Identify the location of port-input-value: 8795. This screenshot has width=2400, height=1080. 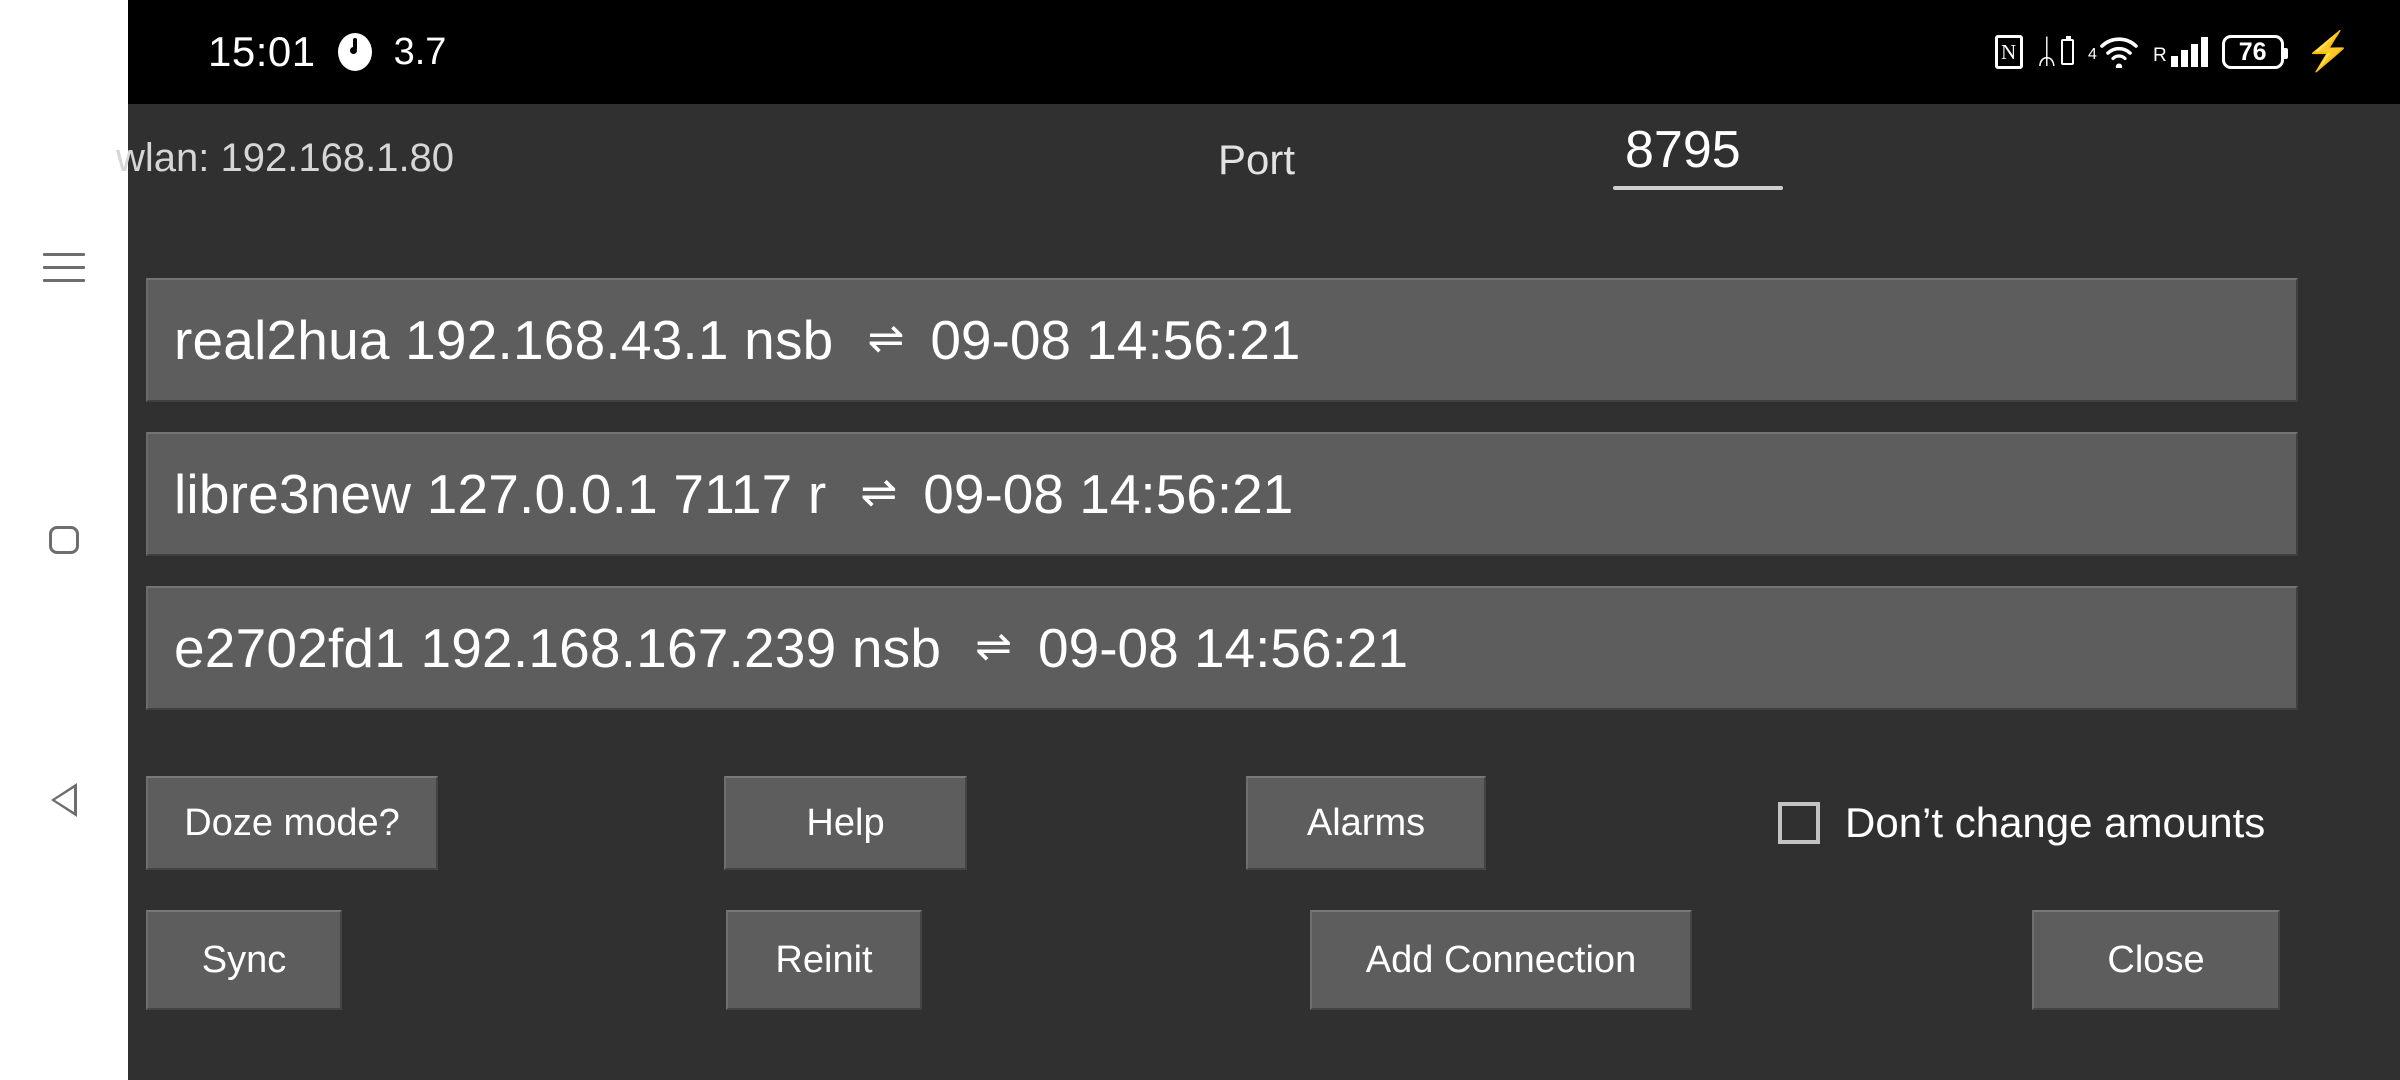
(1698, 151).